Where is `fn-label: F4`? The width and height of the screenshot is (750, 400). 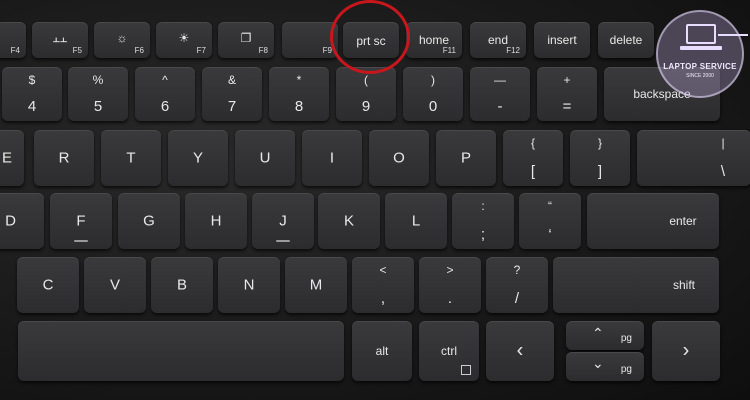
fn-label: F4 is located at coordinates (15, 50).